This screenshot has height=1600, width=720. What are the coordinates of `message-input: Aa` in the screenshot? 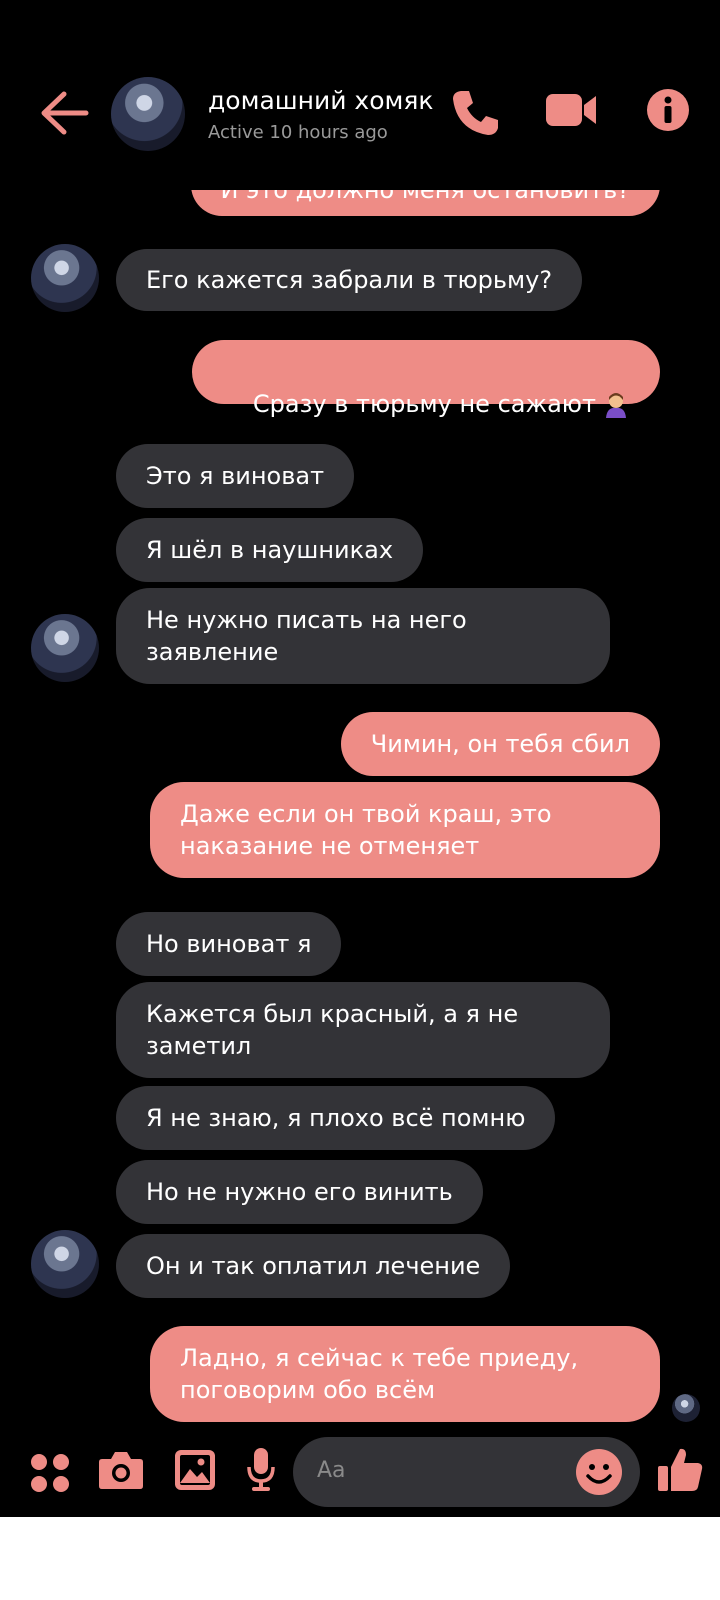 It's located at (466, 1472).